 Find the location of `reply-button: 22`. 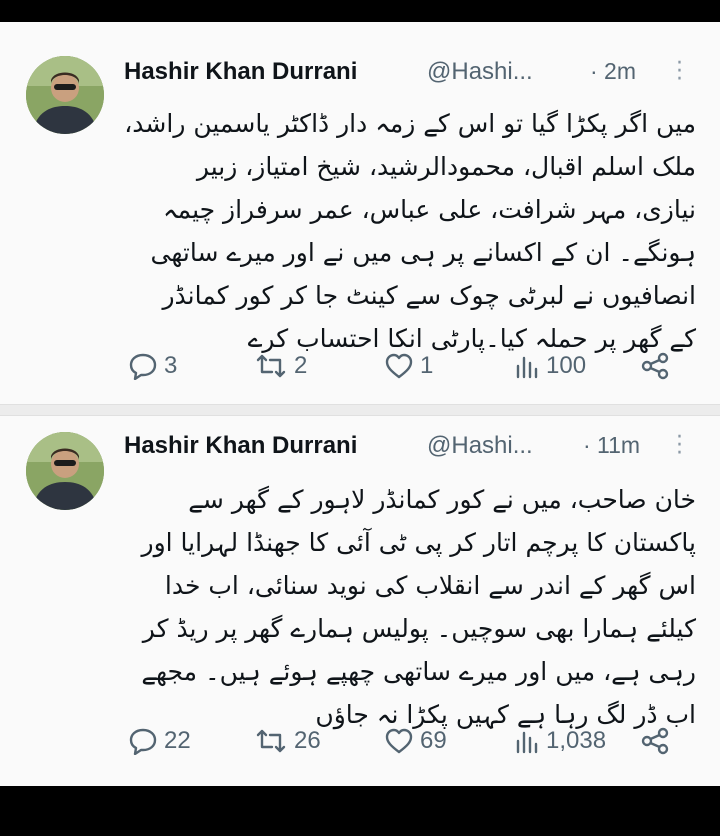

reply-button: 22 is located at coordinates (159, 741).